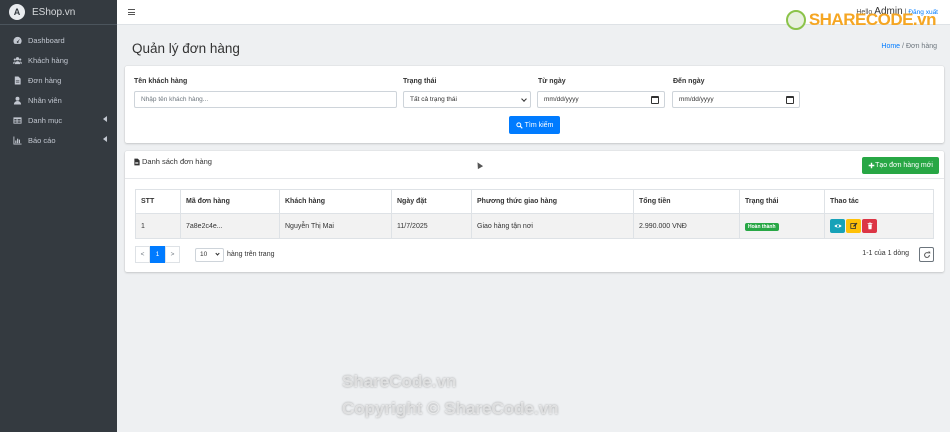  I want to click on brand-name: EShop.vn, so click(54, 12).